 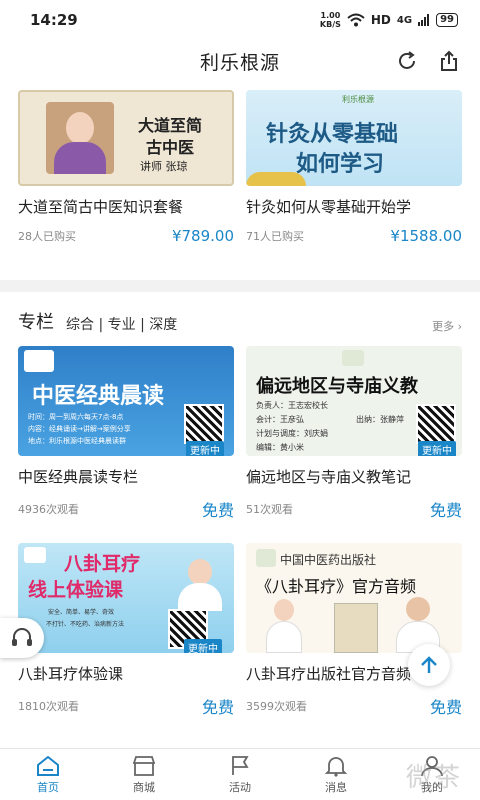 What do you see at coordinates (356, 20) in the screenshot?
I see `wifi-icon` at bounding box center [356, 20].